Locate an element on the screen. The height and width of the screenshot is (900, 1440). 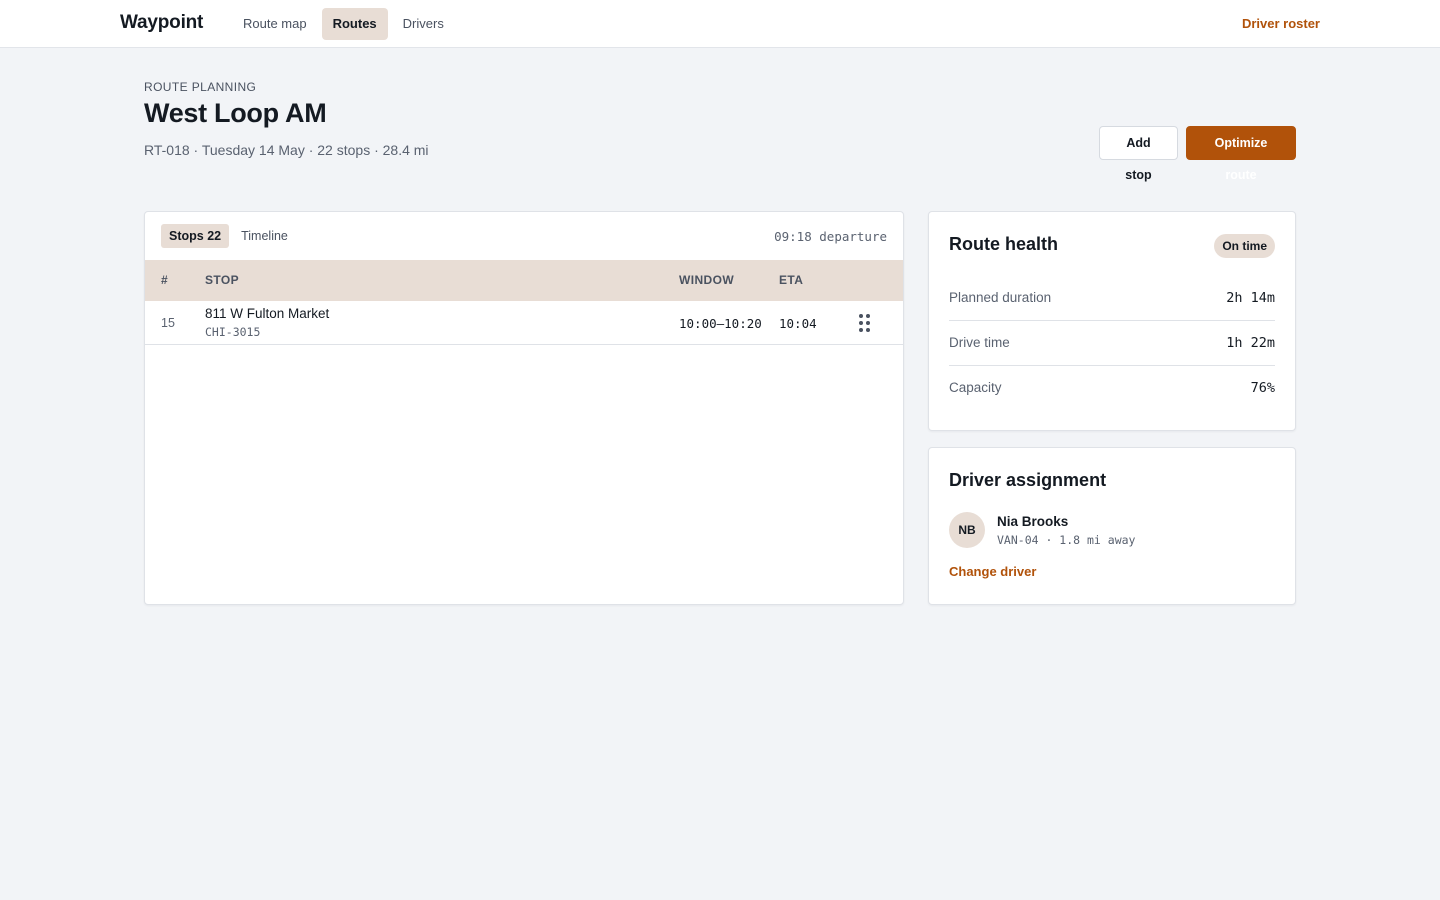
column-header-stop: STOP is located at coordinates (222, 280).